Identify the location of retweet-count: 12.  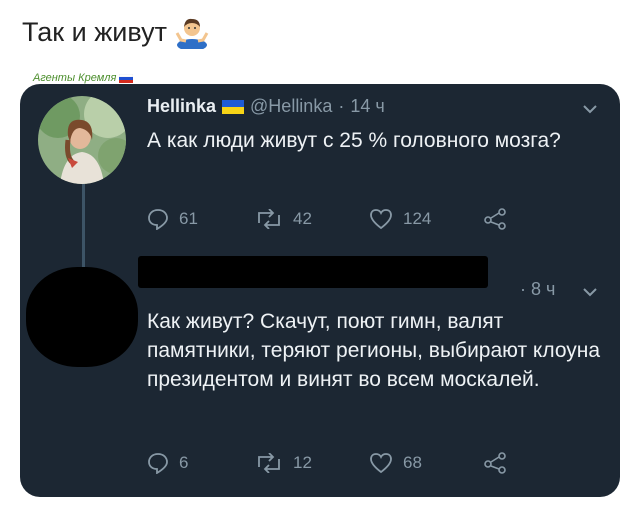
(302, 462).